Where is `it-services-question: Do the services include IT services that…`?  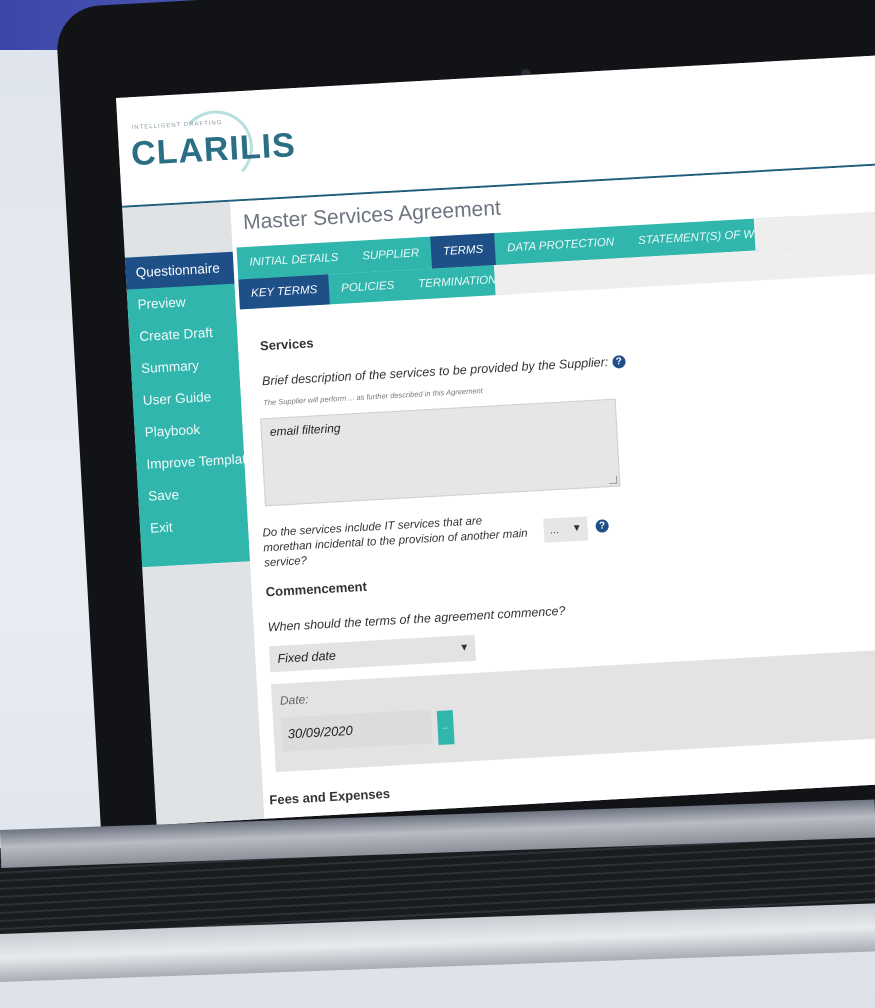 it-services-question: Do the services include IT services that… is located at coordinates (395, 542).